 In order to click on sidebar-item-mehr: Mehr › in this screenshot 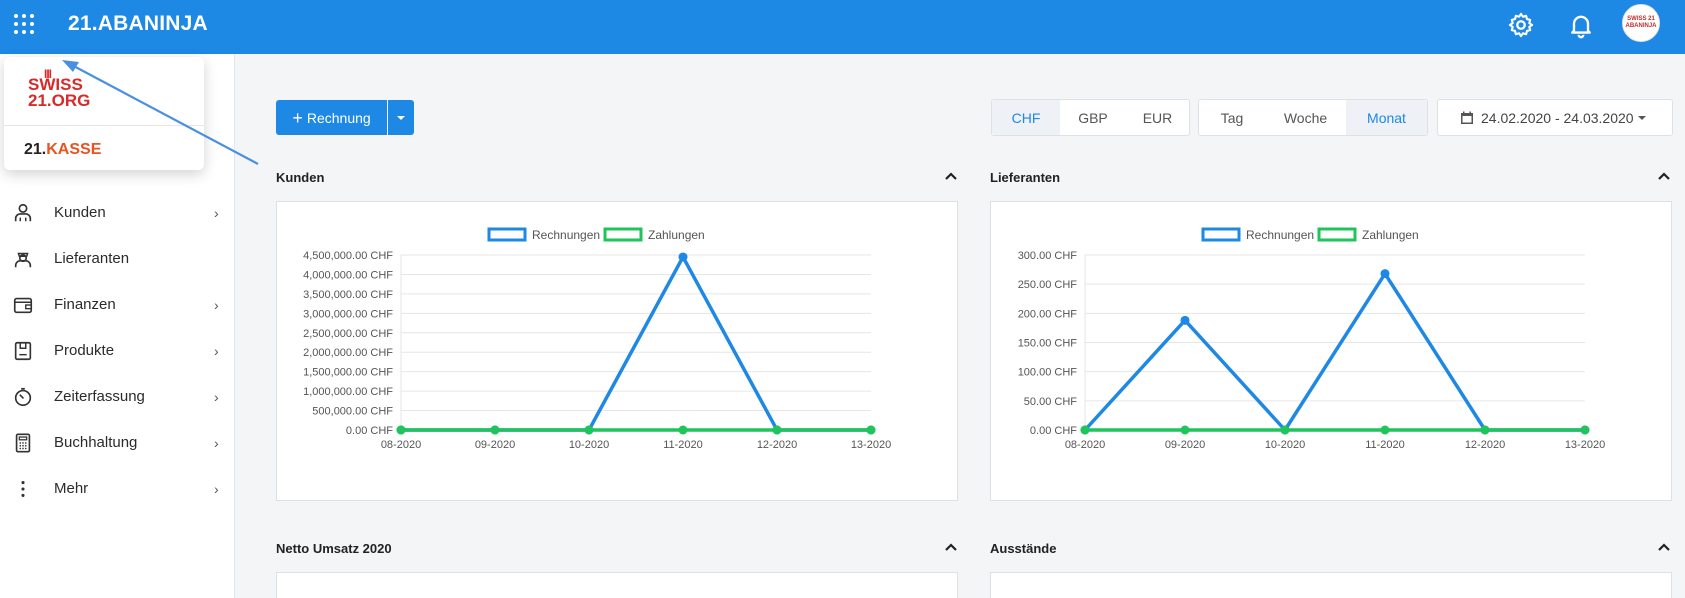, I will do `click(117, 489)`.